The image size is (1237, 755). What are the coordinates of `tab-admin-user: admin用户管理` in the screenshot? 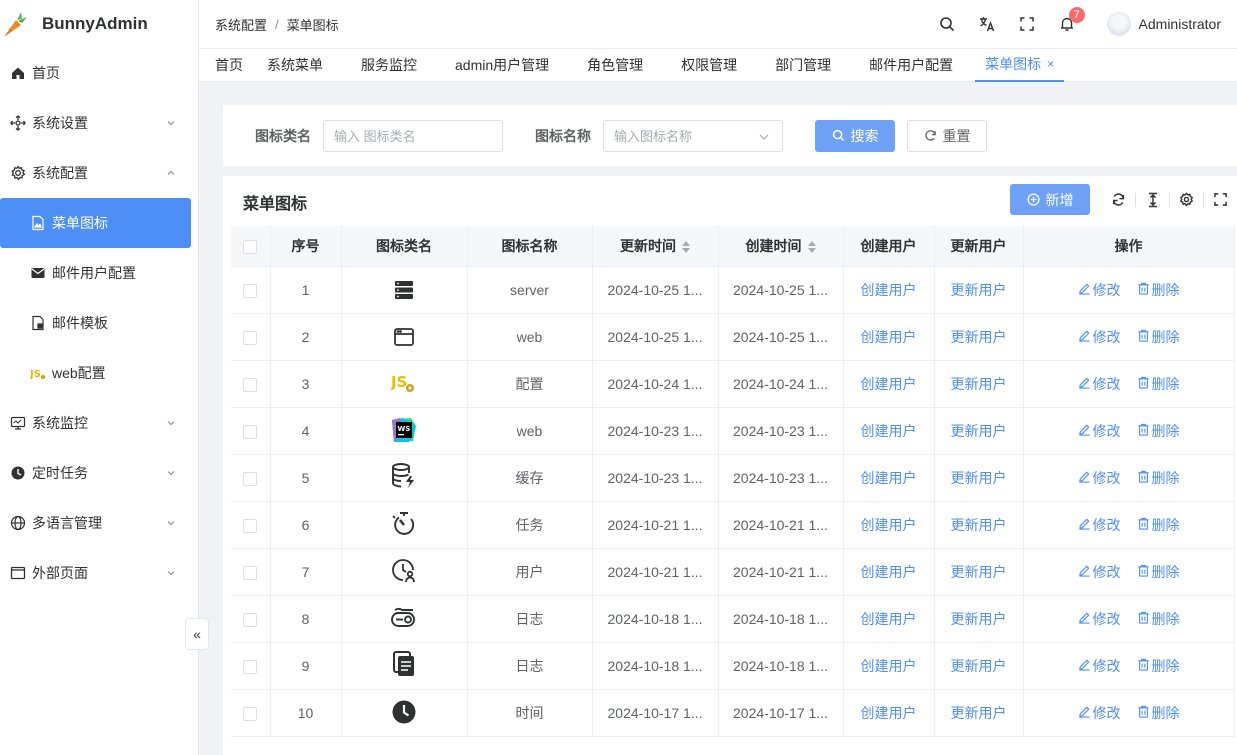 It's located at (505, 65).